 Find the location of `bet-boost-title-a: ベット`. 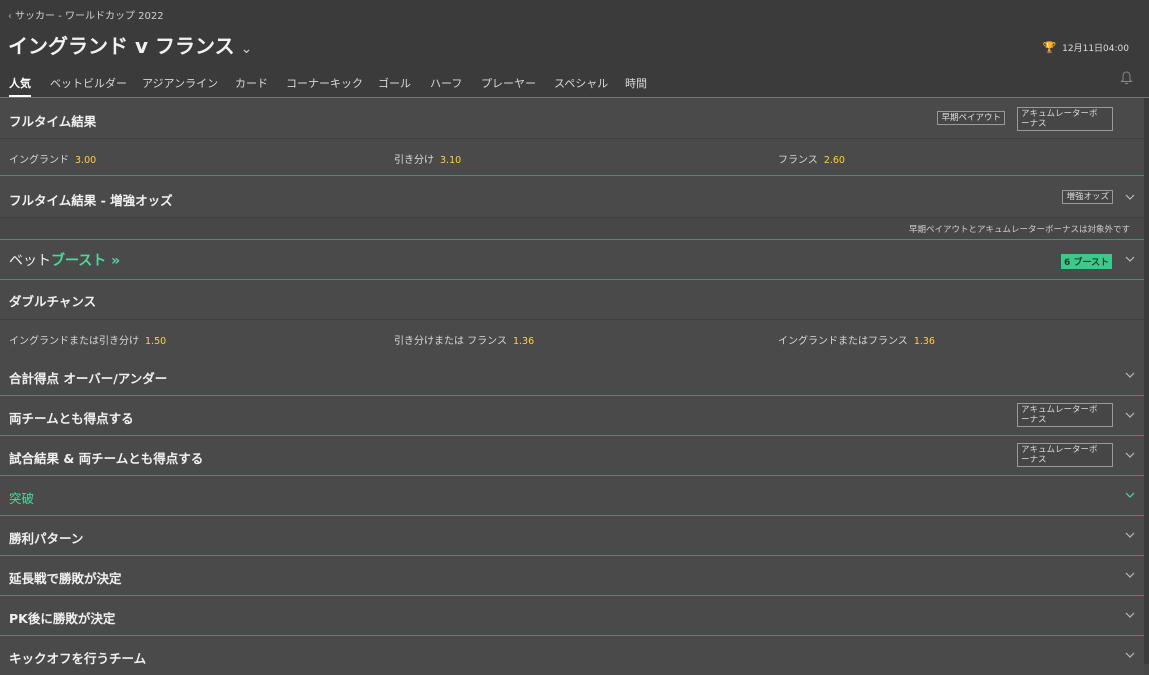

bet-boost-title-a: ベット is located at coordinates (30, 261).